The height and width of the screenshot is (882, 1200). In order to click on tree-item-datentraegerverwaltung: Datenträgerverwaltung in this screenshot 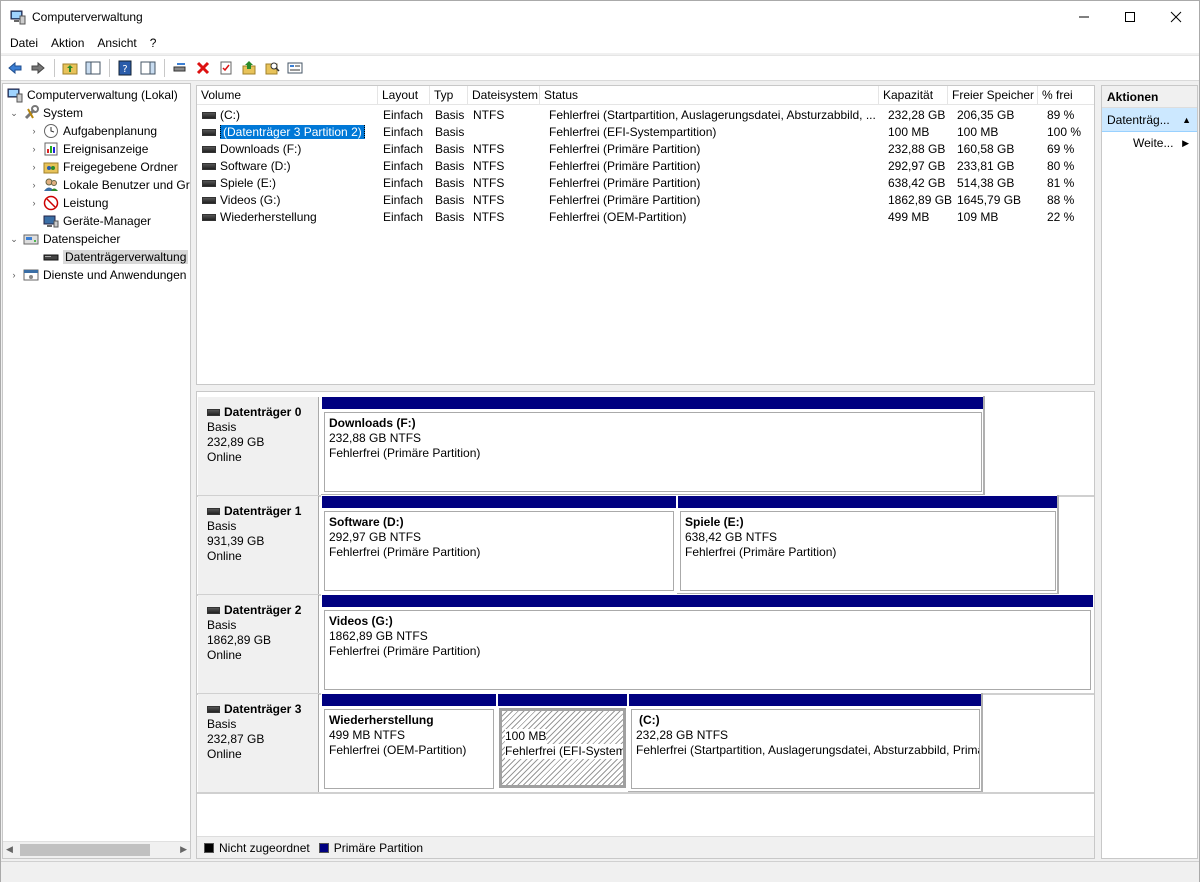, I will do `click(116, 257)`.